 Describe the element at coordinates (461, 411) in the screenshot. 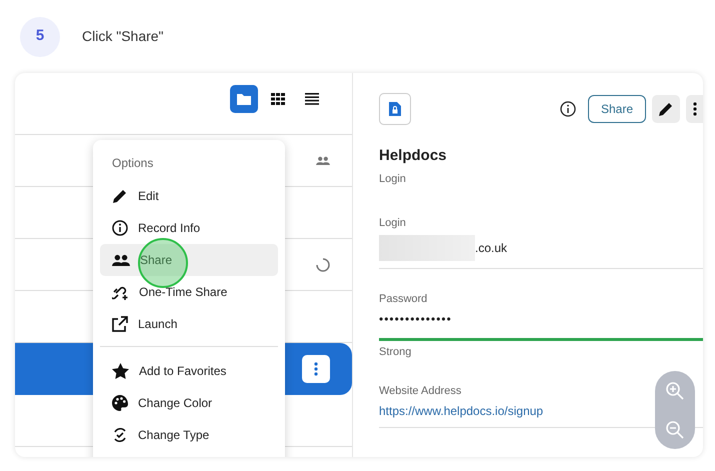

I see `website-link: https://www.helpdocs.io/signup` at that location.